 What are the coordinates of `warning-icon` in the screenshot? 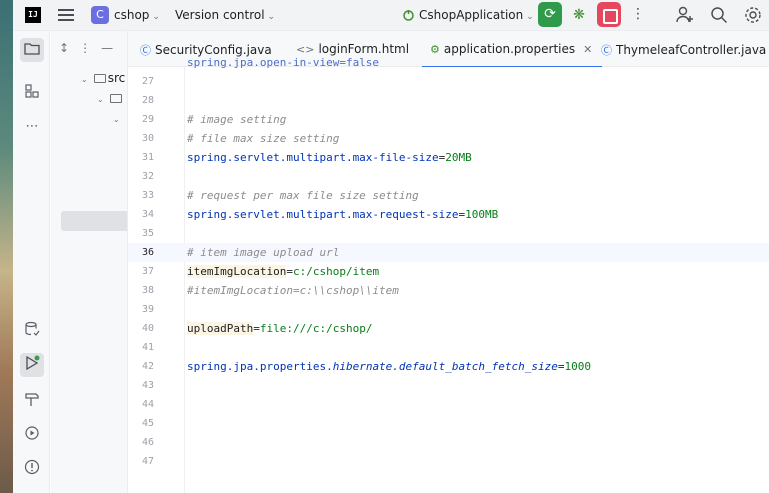 It's located at (32, 467).